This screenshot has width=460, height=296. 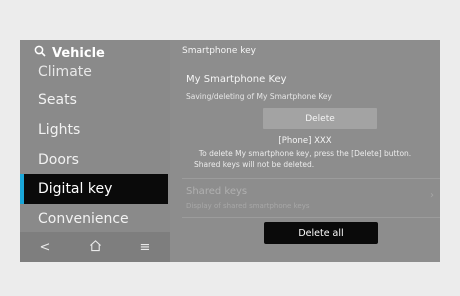 What do you see at coordinates (236, 79) in the screenshot?
I see `my-key-title: My Smartphone Key` at bounding box center [236, 79].